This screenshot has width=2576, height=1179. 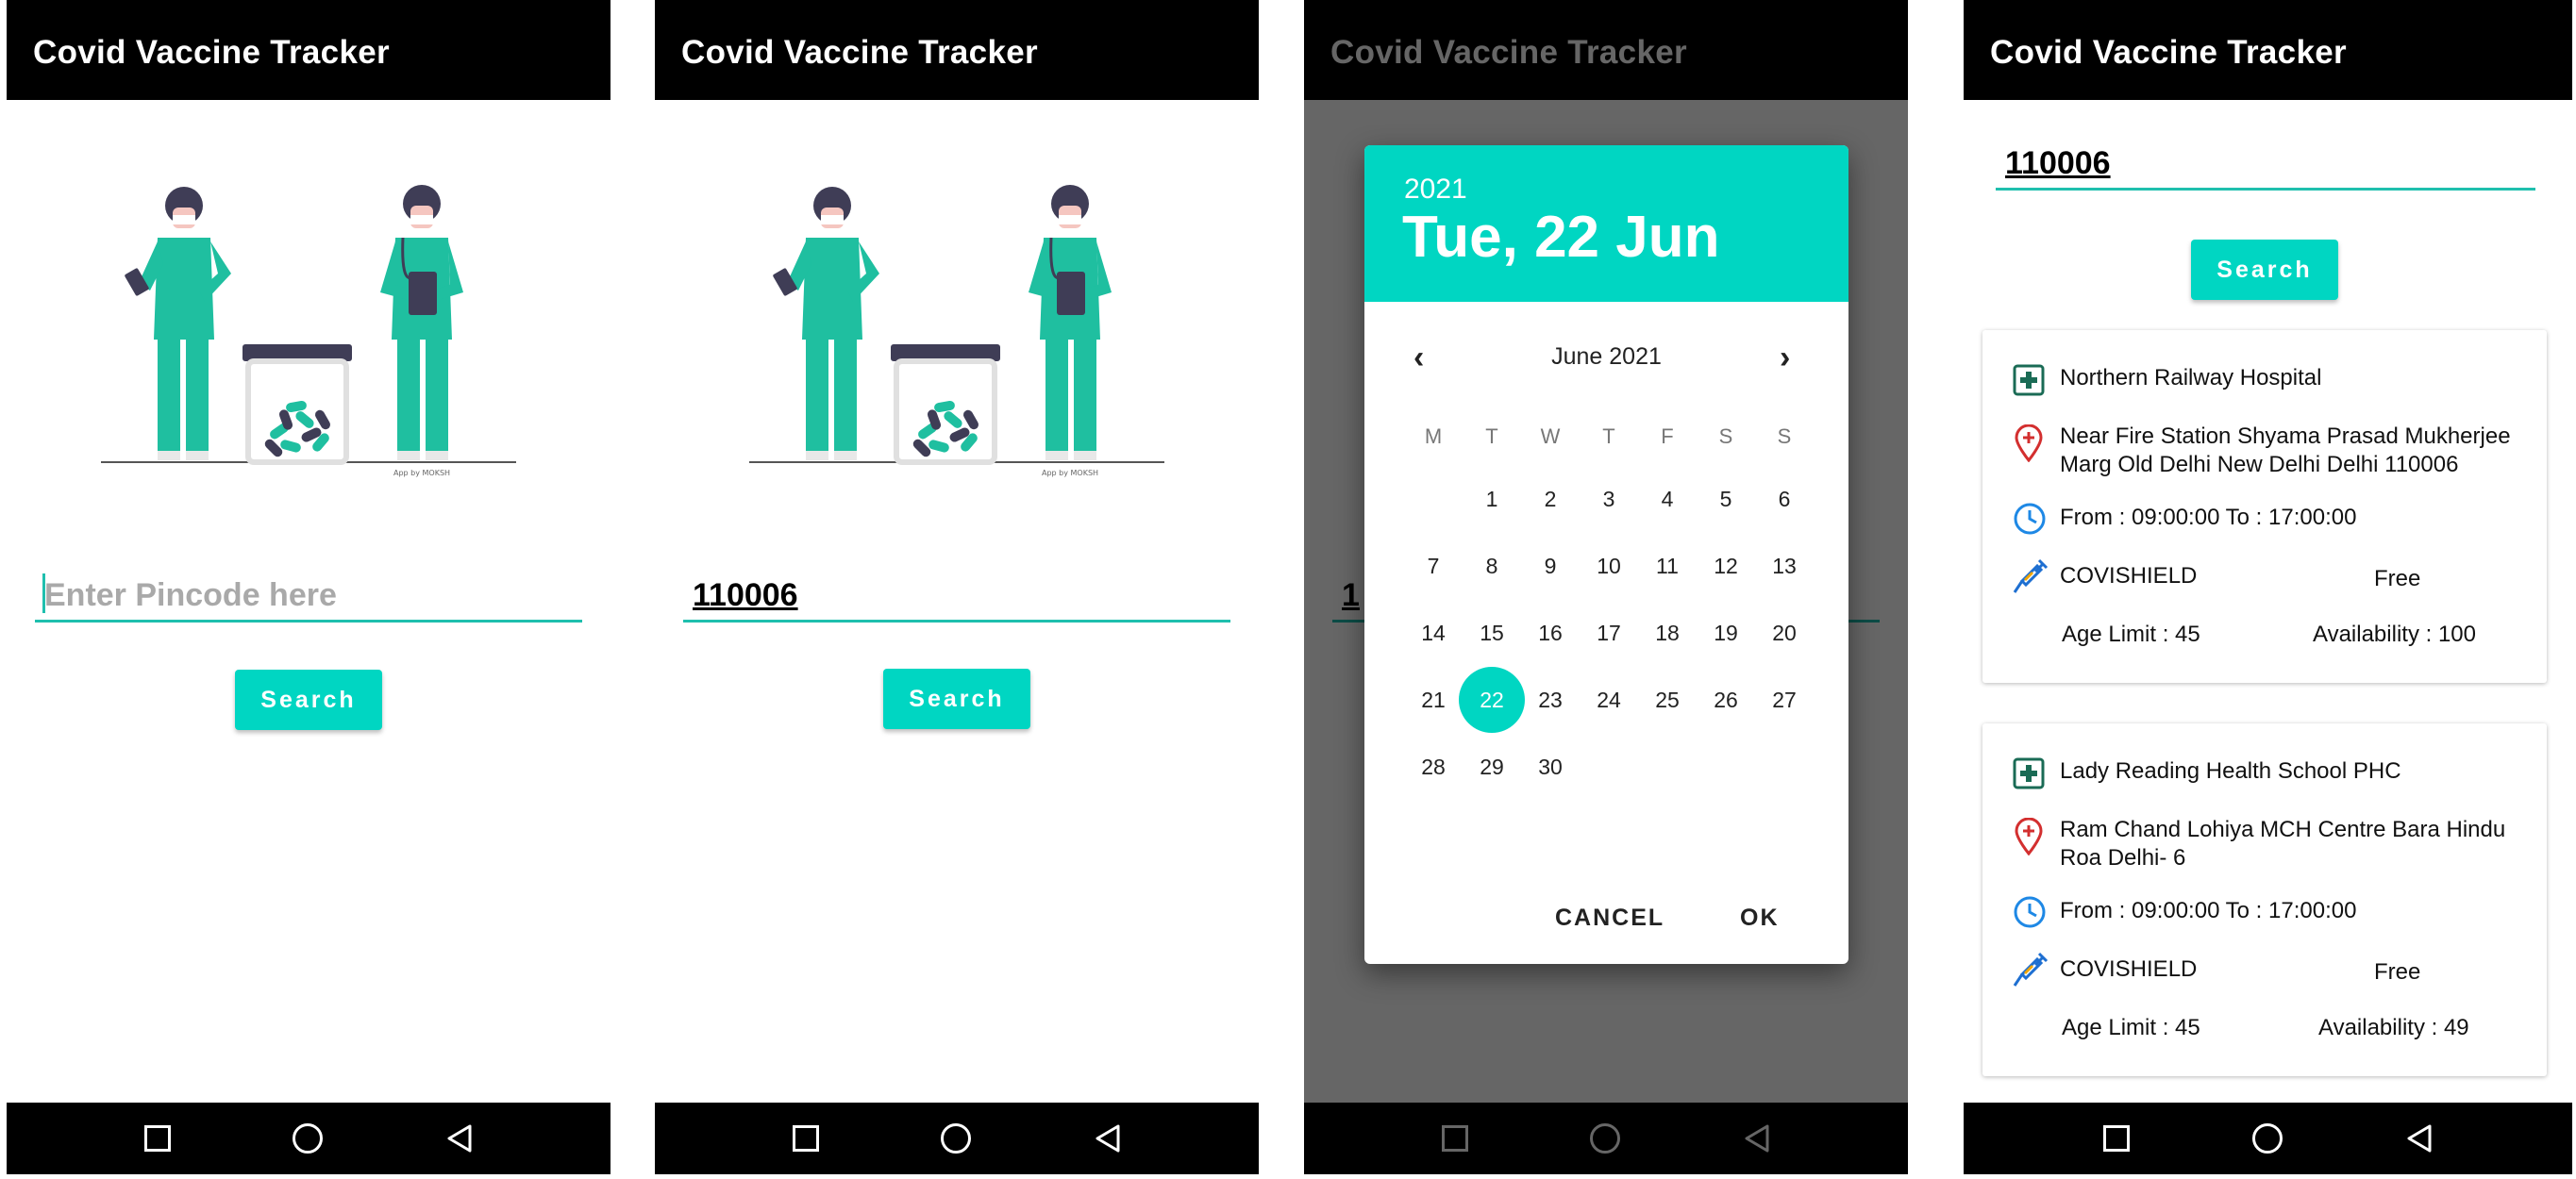 What do you see at coordinates (1784, 566) in the screenshot?
I see `calendar-day: 13` at bounding box center [1784, 566].